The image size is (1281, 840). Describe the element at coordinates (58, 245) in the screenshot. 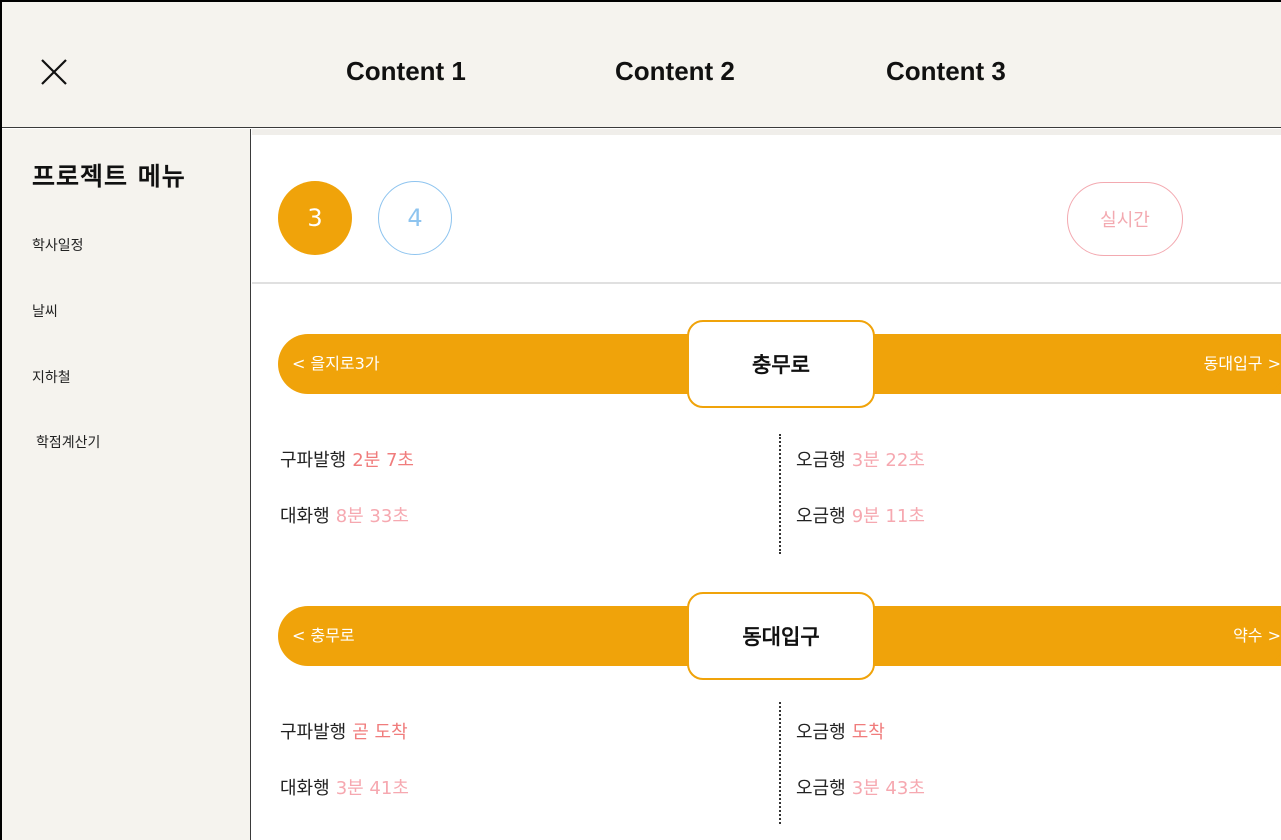

I see `sidebar-item-academic-calendar: 학사일정` at that location.